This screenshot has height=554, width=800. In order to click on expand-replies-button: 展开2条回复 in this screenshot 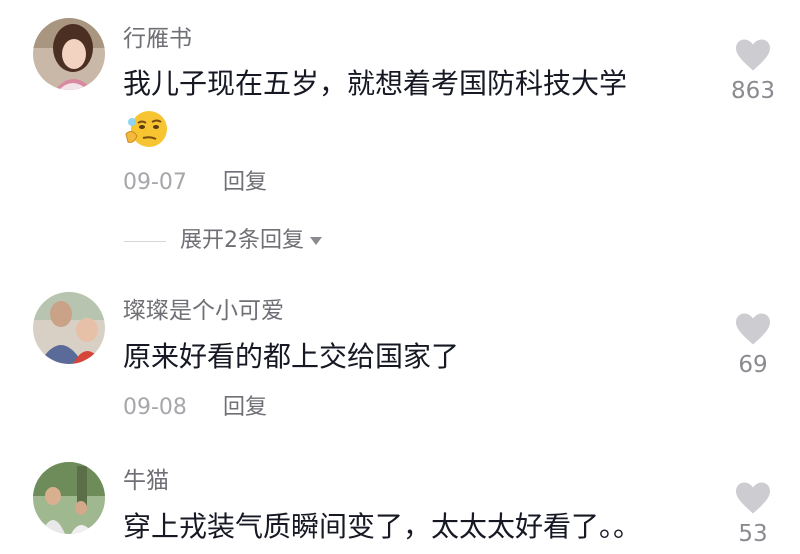, I will do `click(223, 241)`.